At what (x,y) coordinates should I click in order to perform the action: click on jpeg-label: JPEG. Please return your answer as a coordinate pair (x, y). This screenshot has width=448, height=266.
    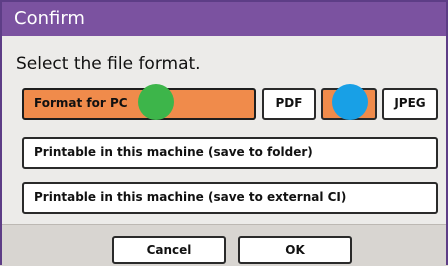
    Looking at the image, I should click on (410, 103).